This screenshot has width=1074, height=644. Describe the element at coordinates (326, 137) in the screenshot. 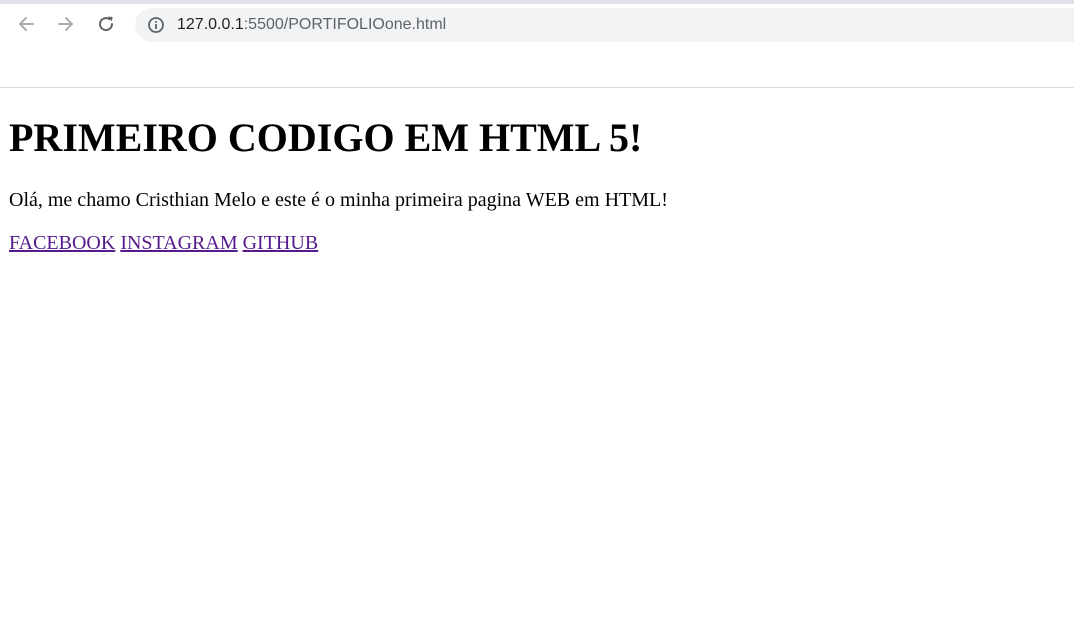

I see `page-title: PRIMEIRO CODIGO EM HTML 5!` at that location.